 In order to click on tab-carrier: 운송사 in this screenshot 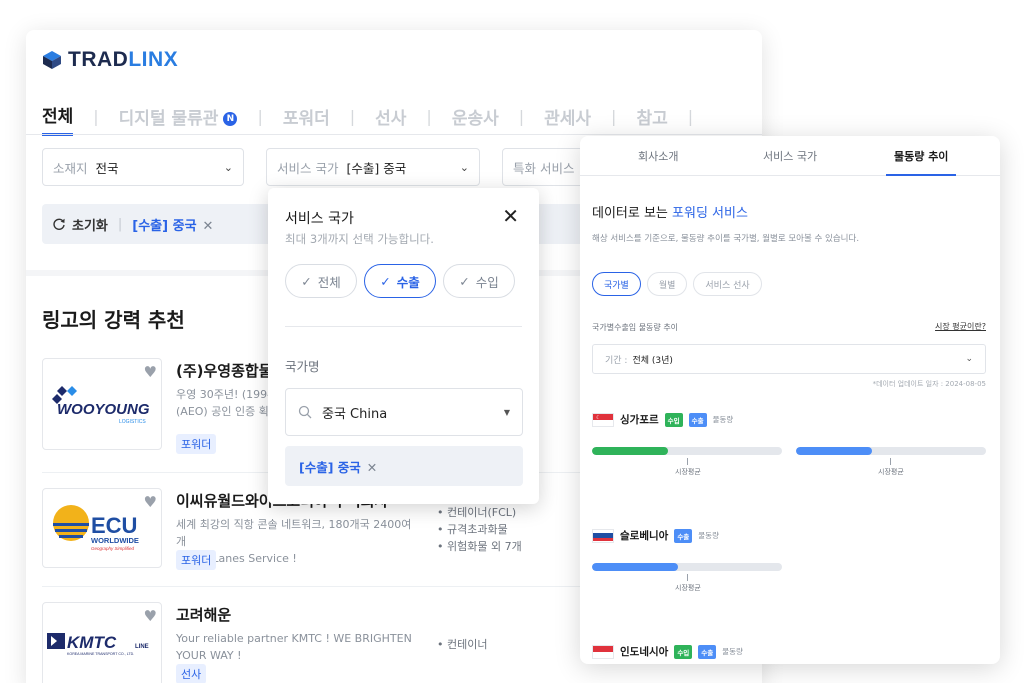, I will do `click(475, 119)`.